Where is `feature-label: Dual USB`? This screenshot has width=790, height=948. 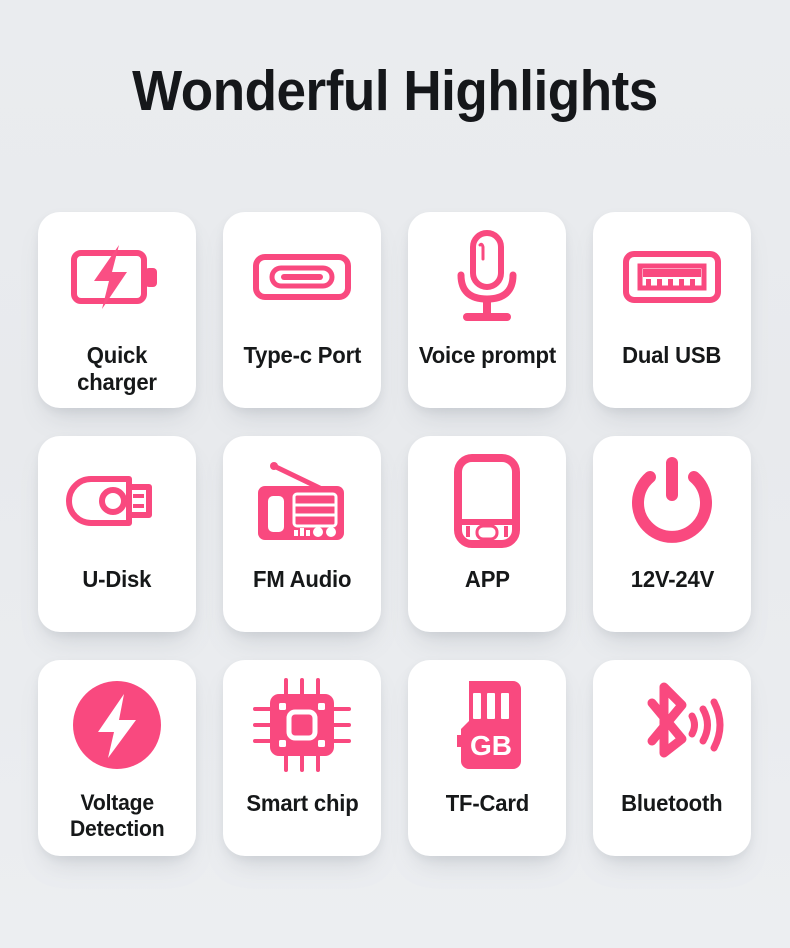 feature-label: Dual USB is located at coordinates (672, 355).